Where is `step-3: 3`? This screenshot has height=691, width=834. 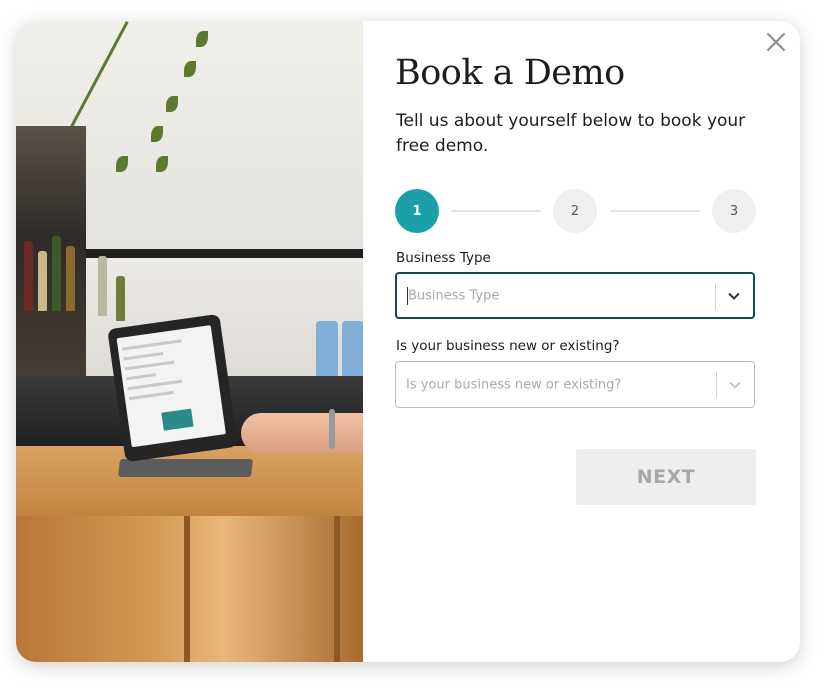 step-3: 3 is located at coordinates (734, 211).